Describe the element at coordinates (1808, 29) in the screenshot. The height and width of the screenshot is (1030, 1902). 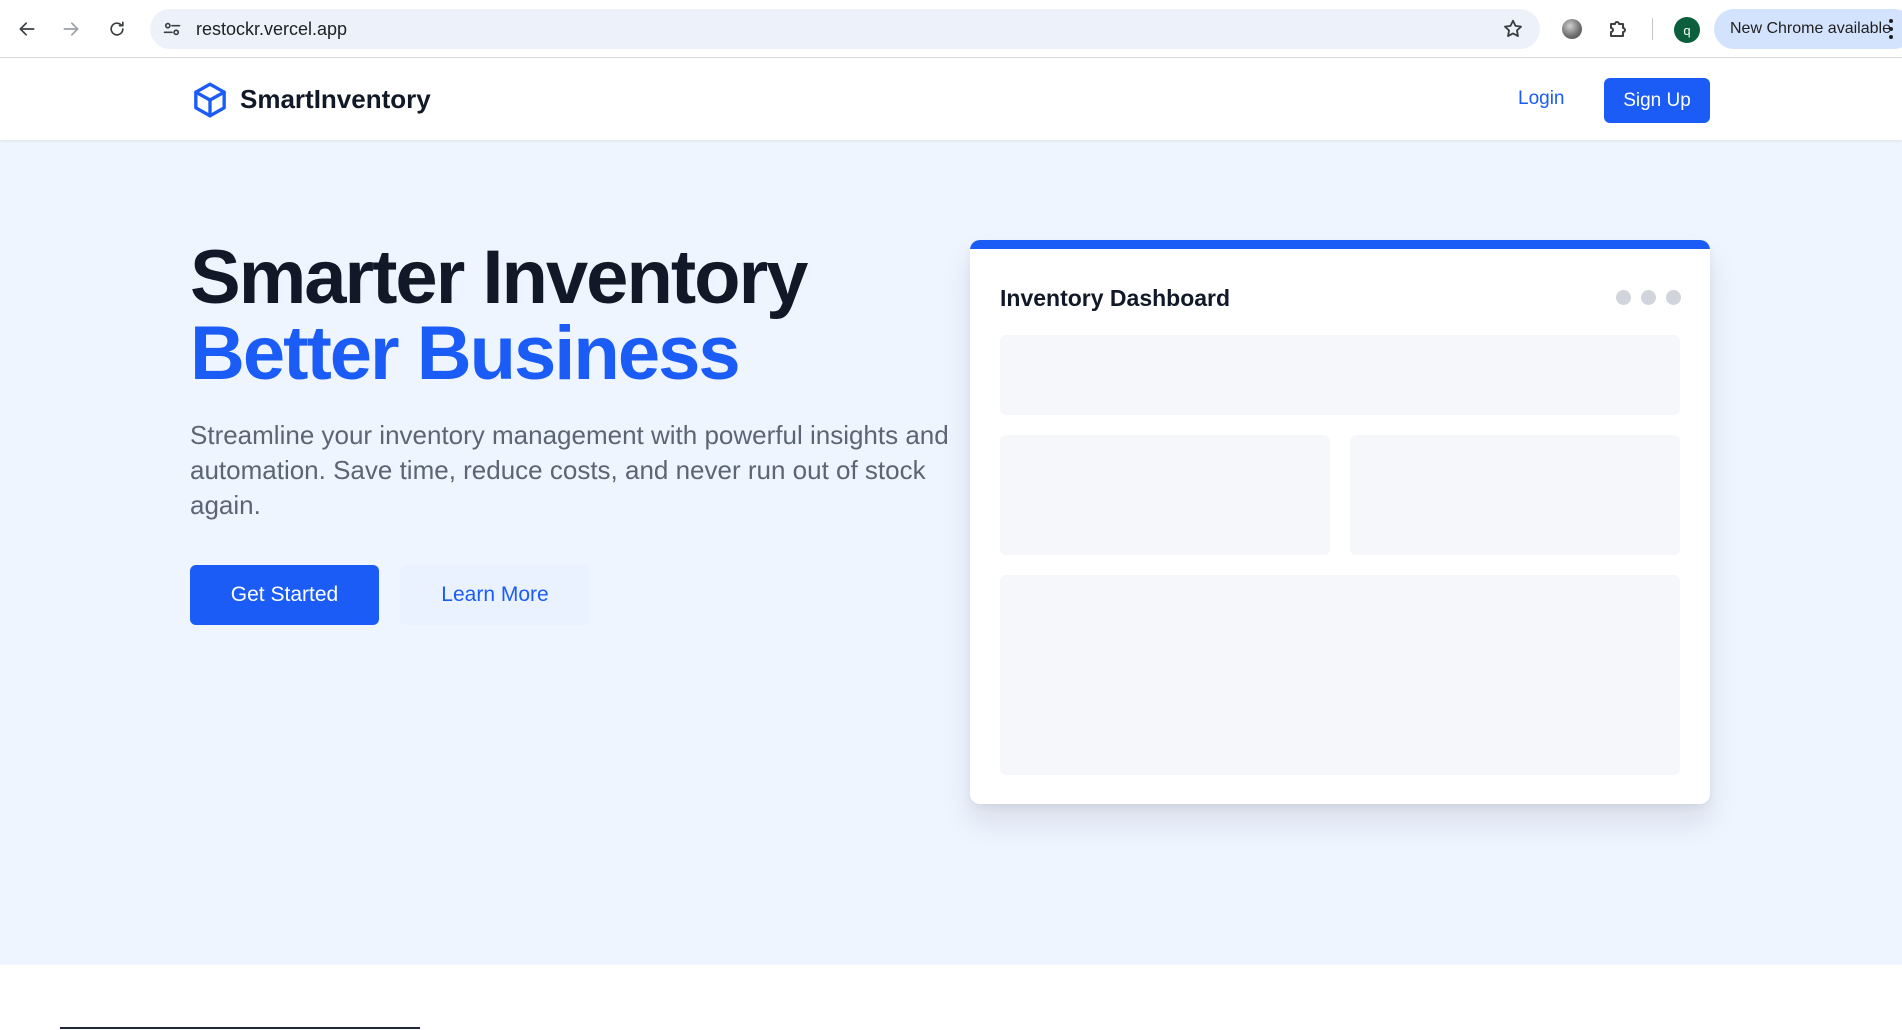
I see `update-chrome-button: New Chrome available` at that location.